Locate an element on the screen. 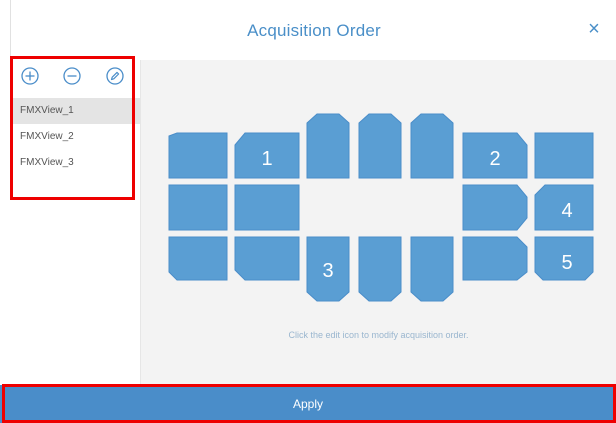  tile-label-1: 1 is located at coordinates (266, 159).